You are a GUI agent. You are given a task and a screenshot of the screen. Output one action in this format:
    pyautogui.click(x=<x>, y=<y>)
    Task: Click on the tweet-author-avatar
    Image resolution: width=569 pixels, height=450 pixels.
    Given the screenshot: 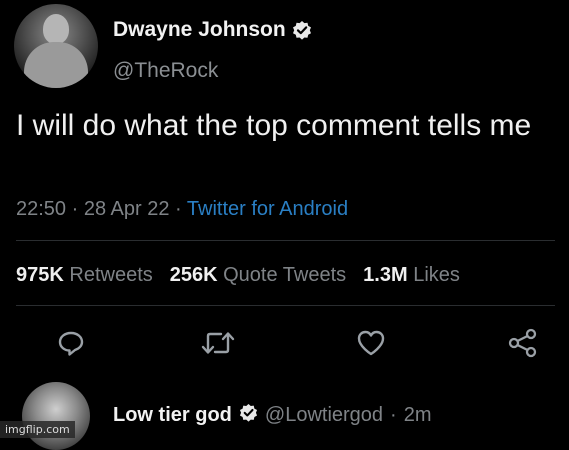 What is the action you would take?
    pyautogui.click(x=56, y=46)
    